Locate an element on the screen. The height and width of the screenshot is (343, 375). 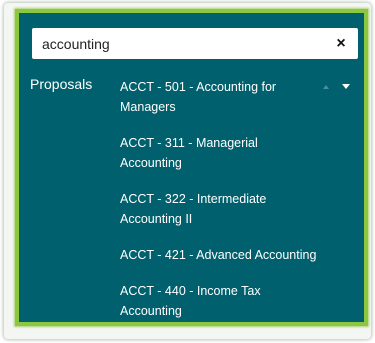
list-item: ACCT - 501 - Accounting for Managers is located at coordinates (220, 97).